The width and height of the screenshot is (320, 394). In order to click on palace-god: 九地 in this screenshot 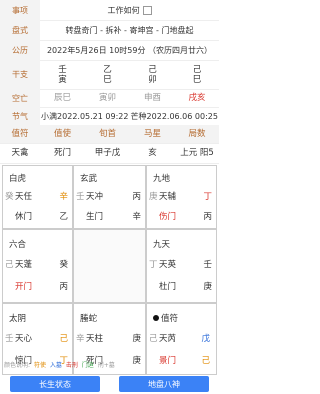, I will do `click(162, 179)`.